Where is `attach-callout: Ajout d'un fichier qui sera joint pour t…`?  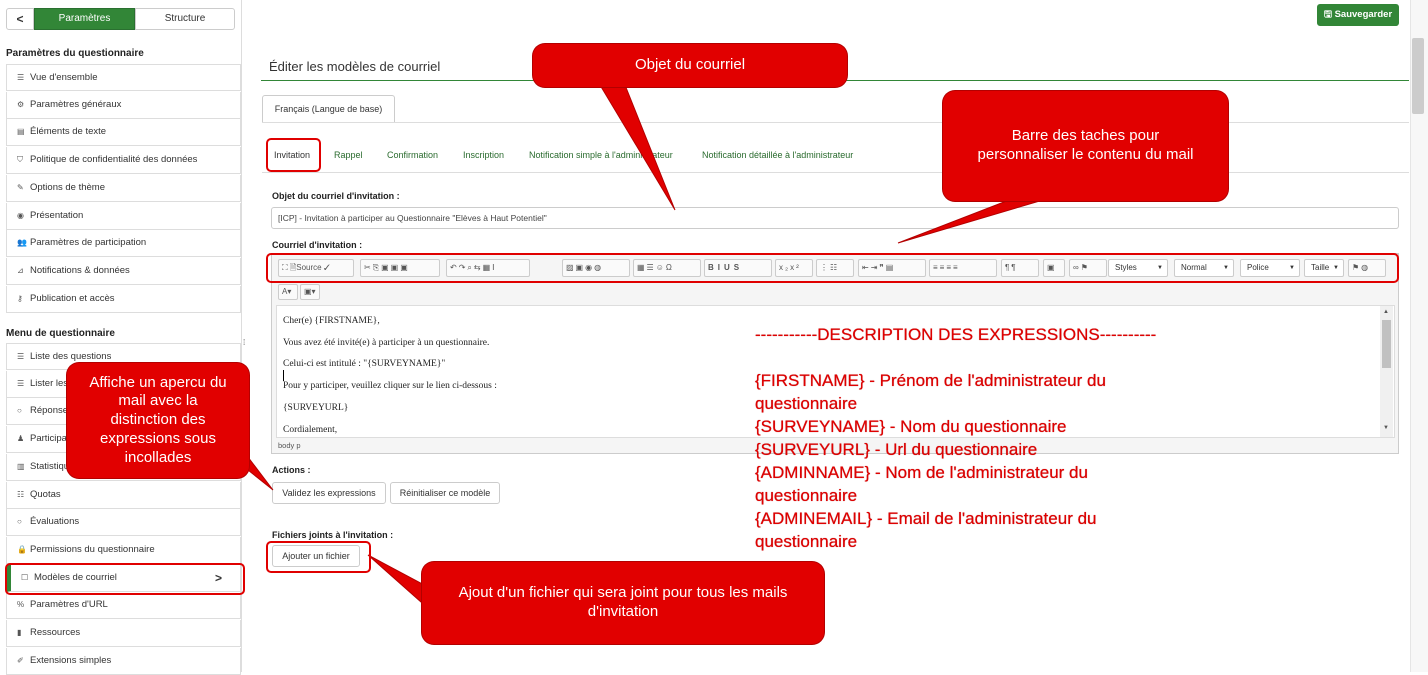
attach-callout: Ajout d'un fichier qui sera joint pour t… is located at coordinates (623, 603).